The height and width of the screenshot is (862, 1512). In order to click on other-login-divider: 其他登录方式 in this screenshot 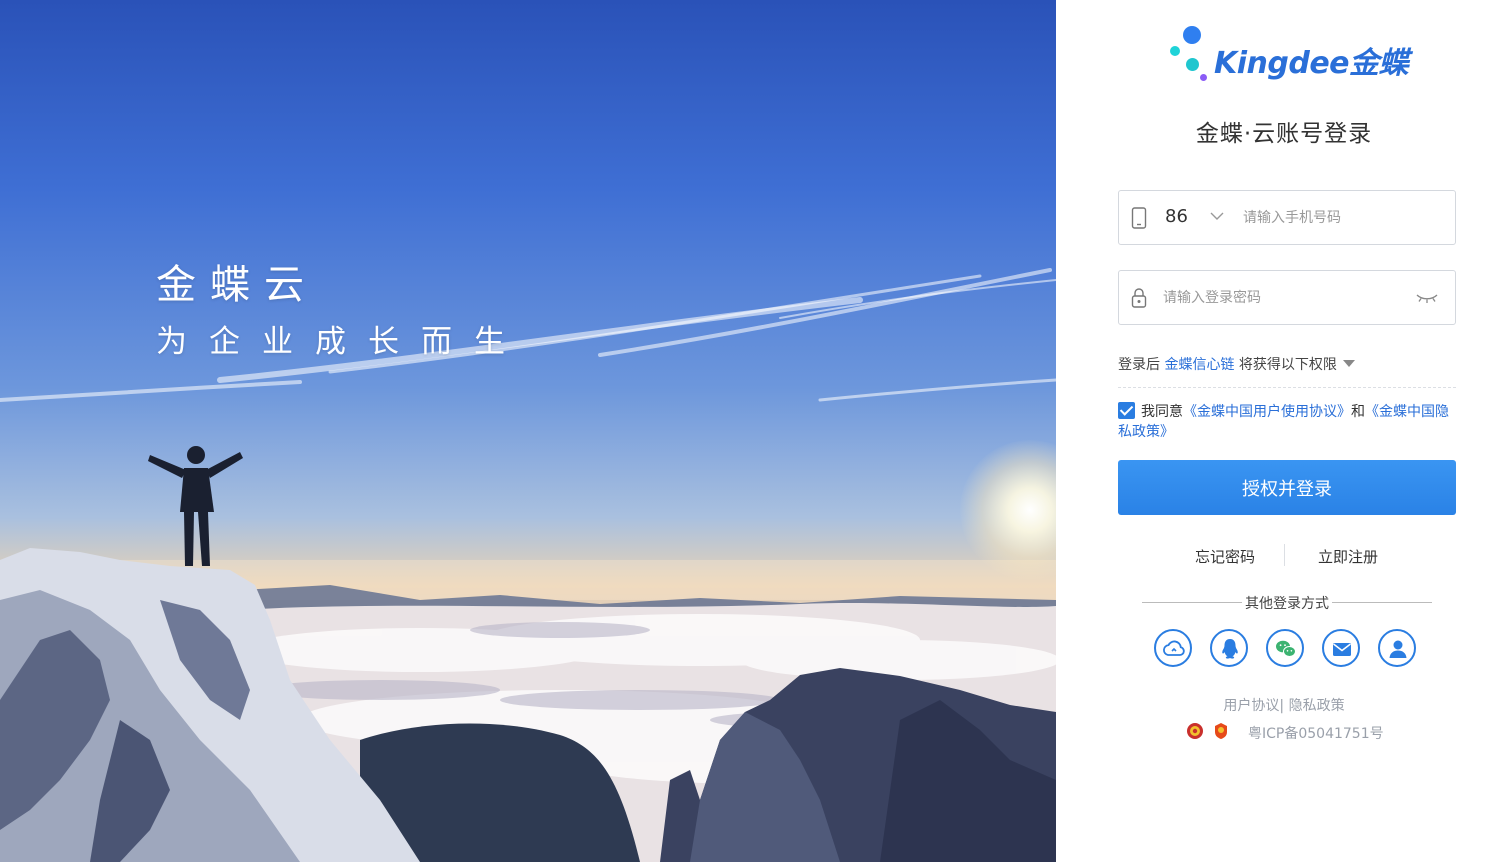, I will do `click(1287, 602)`.